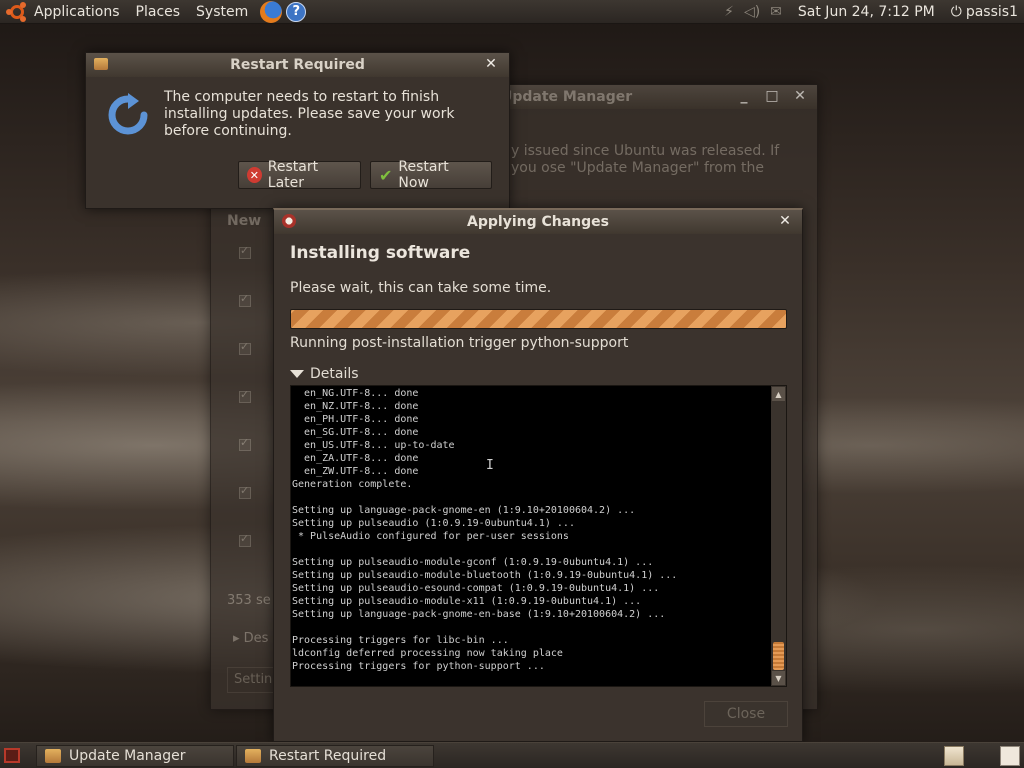  What do you see at coordinates (866, 12) in the screenshot?
I see `clock: Sat Jun 24, 7:12 PM` at bounding box center [866, 12].